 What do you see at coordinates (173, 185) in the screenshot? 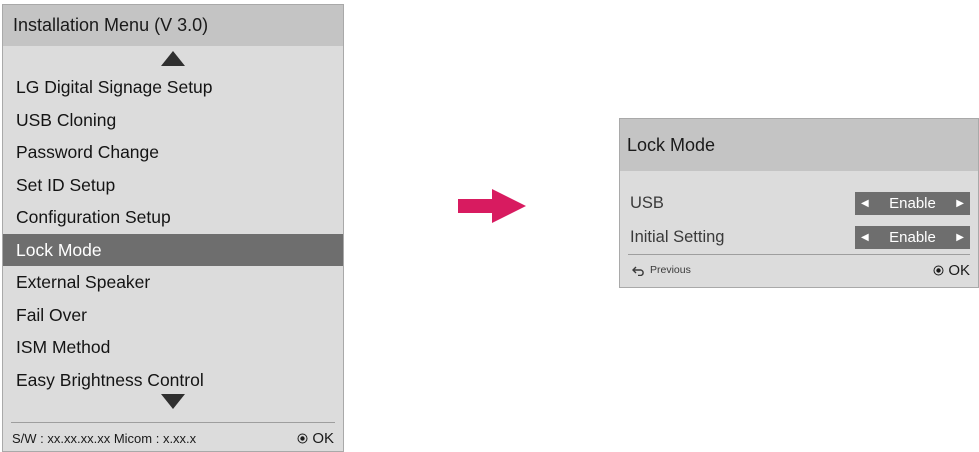
I see `menu-item-set-id-setup: Set ID Setup` at bounding box center [173, 185].